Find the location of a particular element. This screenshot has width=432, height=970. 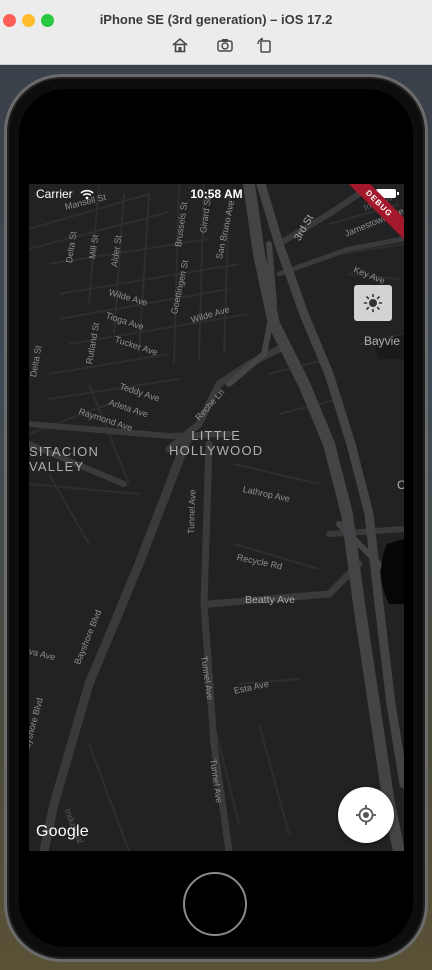

my-location-button is located at coordinates (366, 815).